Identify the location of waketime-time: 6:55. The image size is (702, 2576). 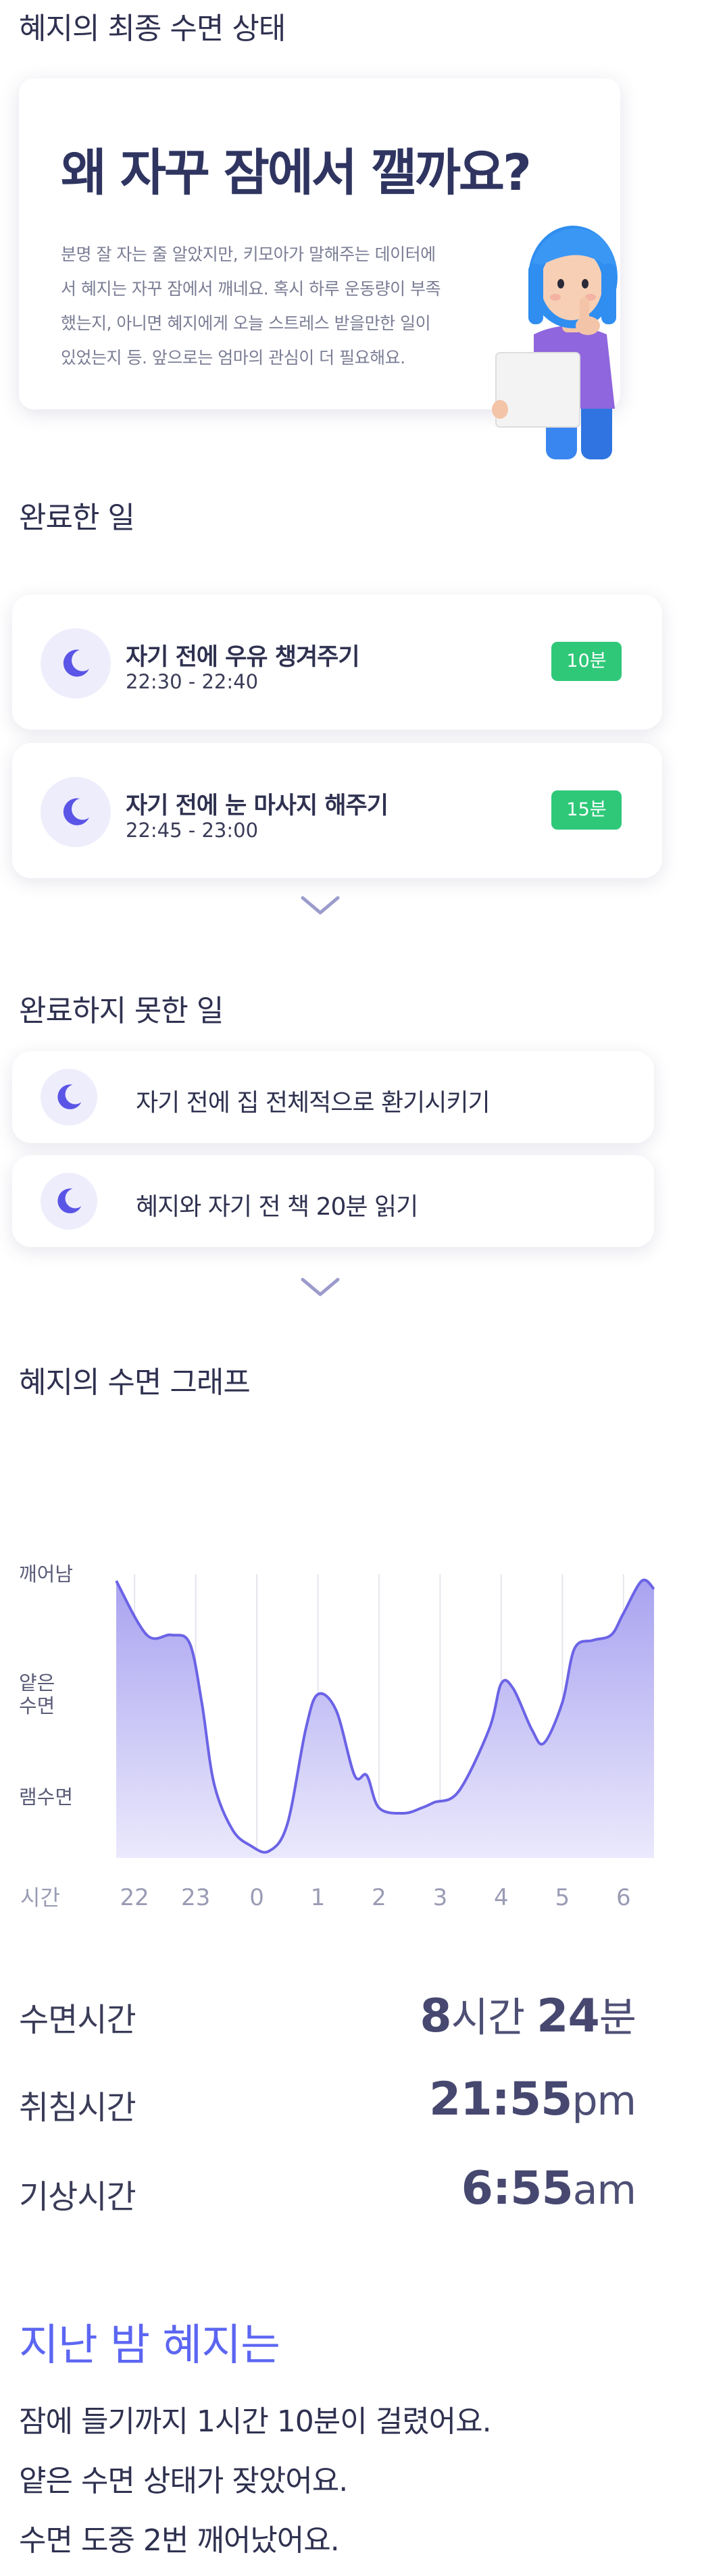
(517, 2188).